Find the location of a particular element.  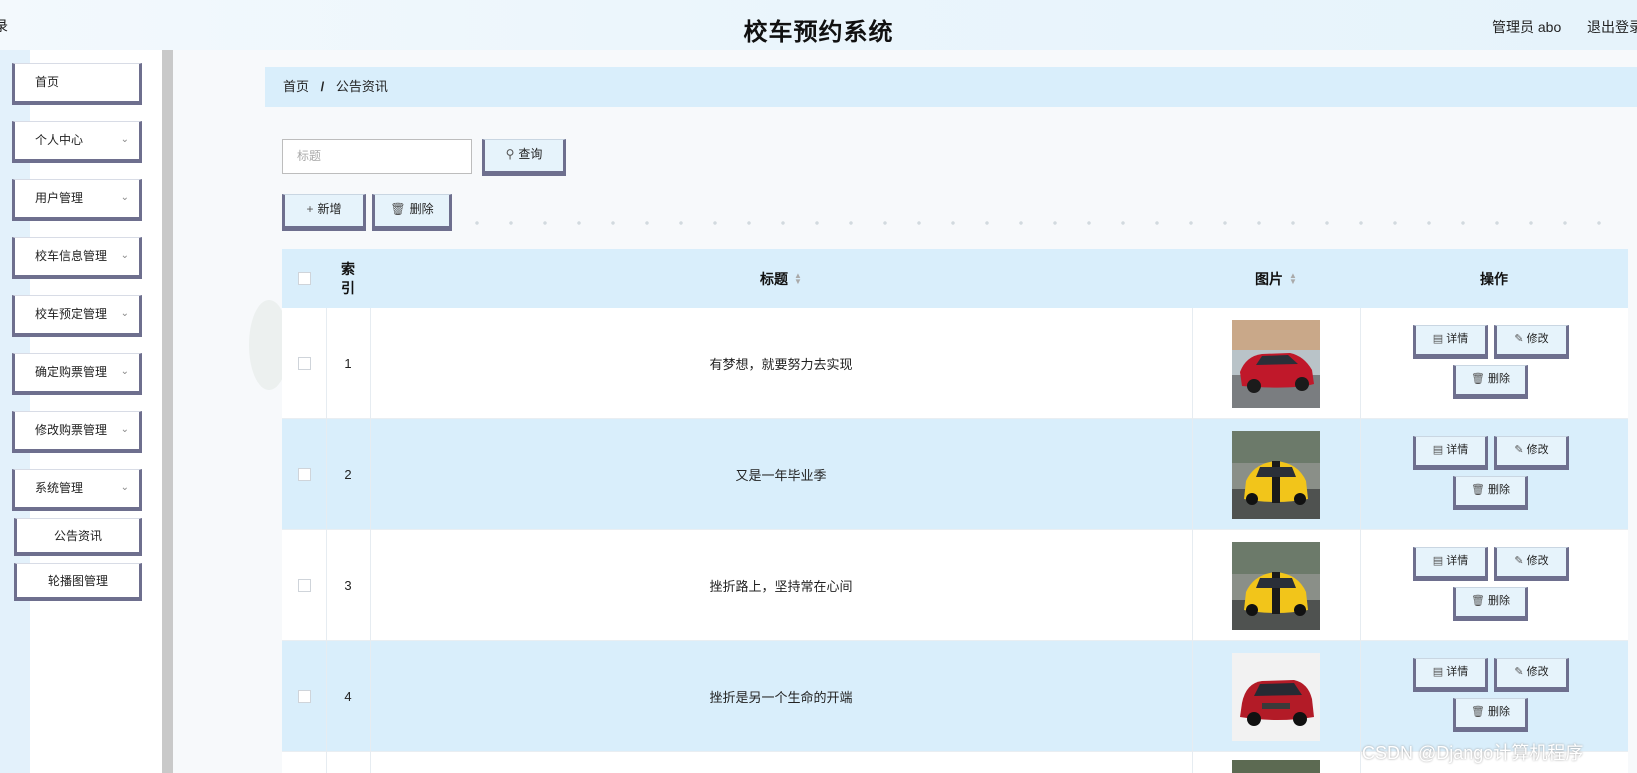

partial-image is located at coordinates (1276, 766).